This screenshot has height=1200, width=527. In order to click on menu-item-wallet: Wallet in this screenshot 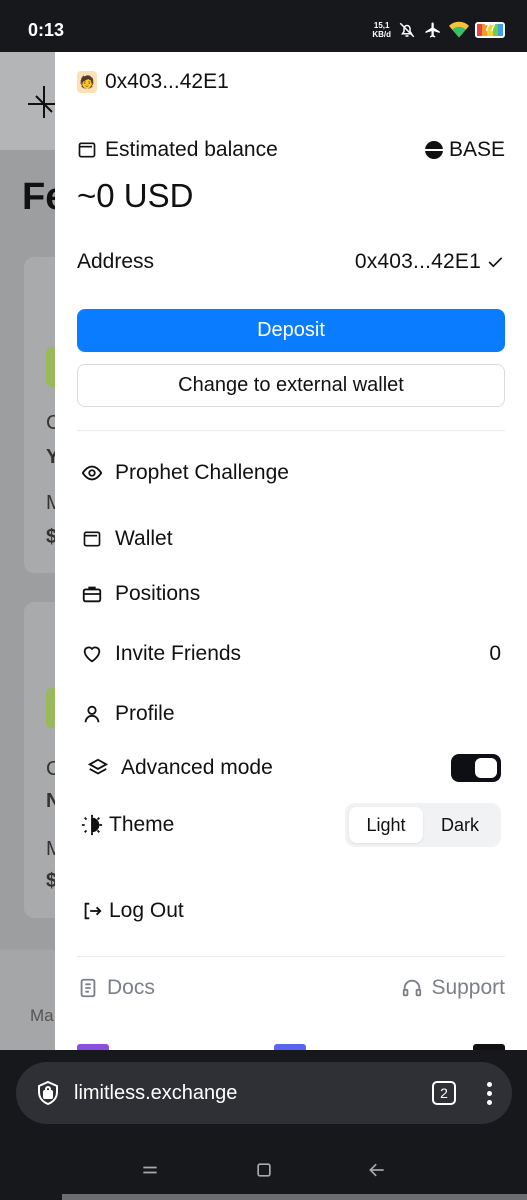, I will do `click(291, 539)`.